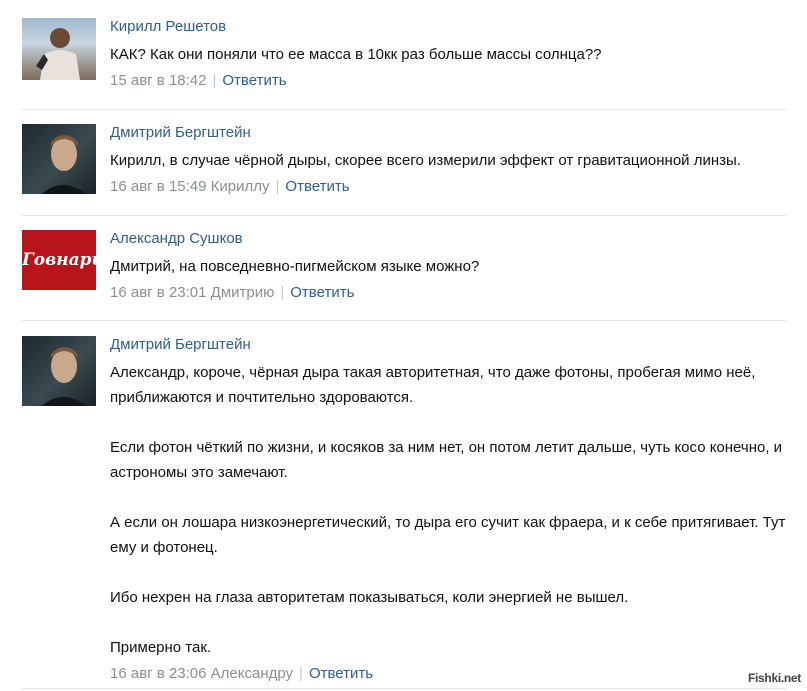 The height and width of the screenshot is (691, 807). What do you see at coordinates (158, 673) in the screenshot?
I see `comment-time: 16 авг в 23:06` at bounding box center [158, 673].